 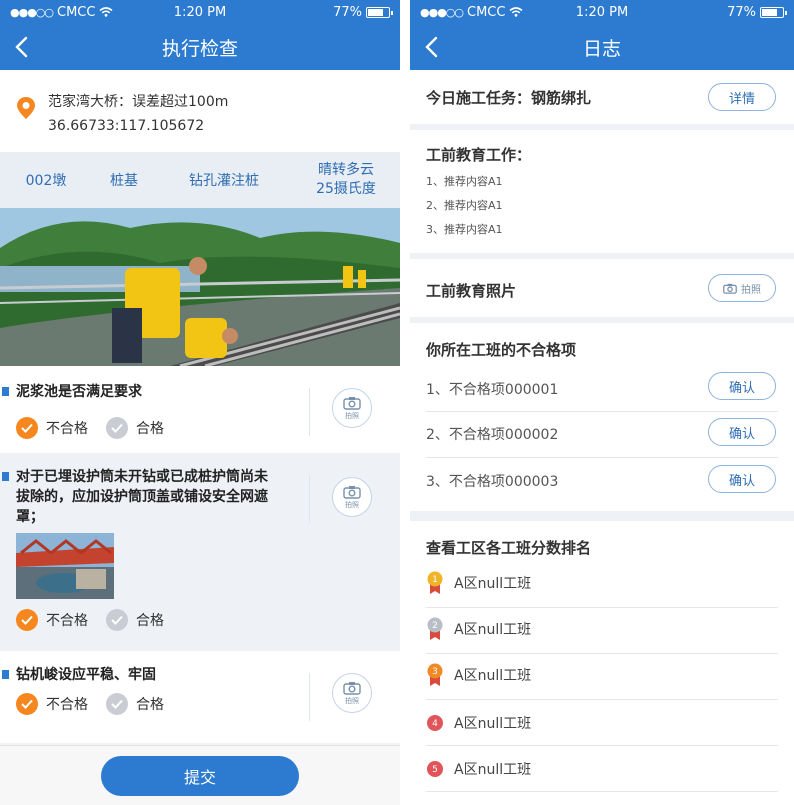 I want to click on ranking-item: 1 A区null工班, so click(x=478, y=583).